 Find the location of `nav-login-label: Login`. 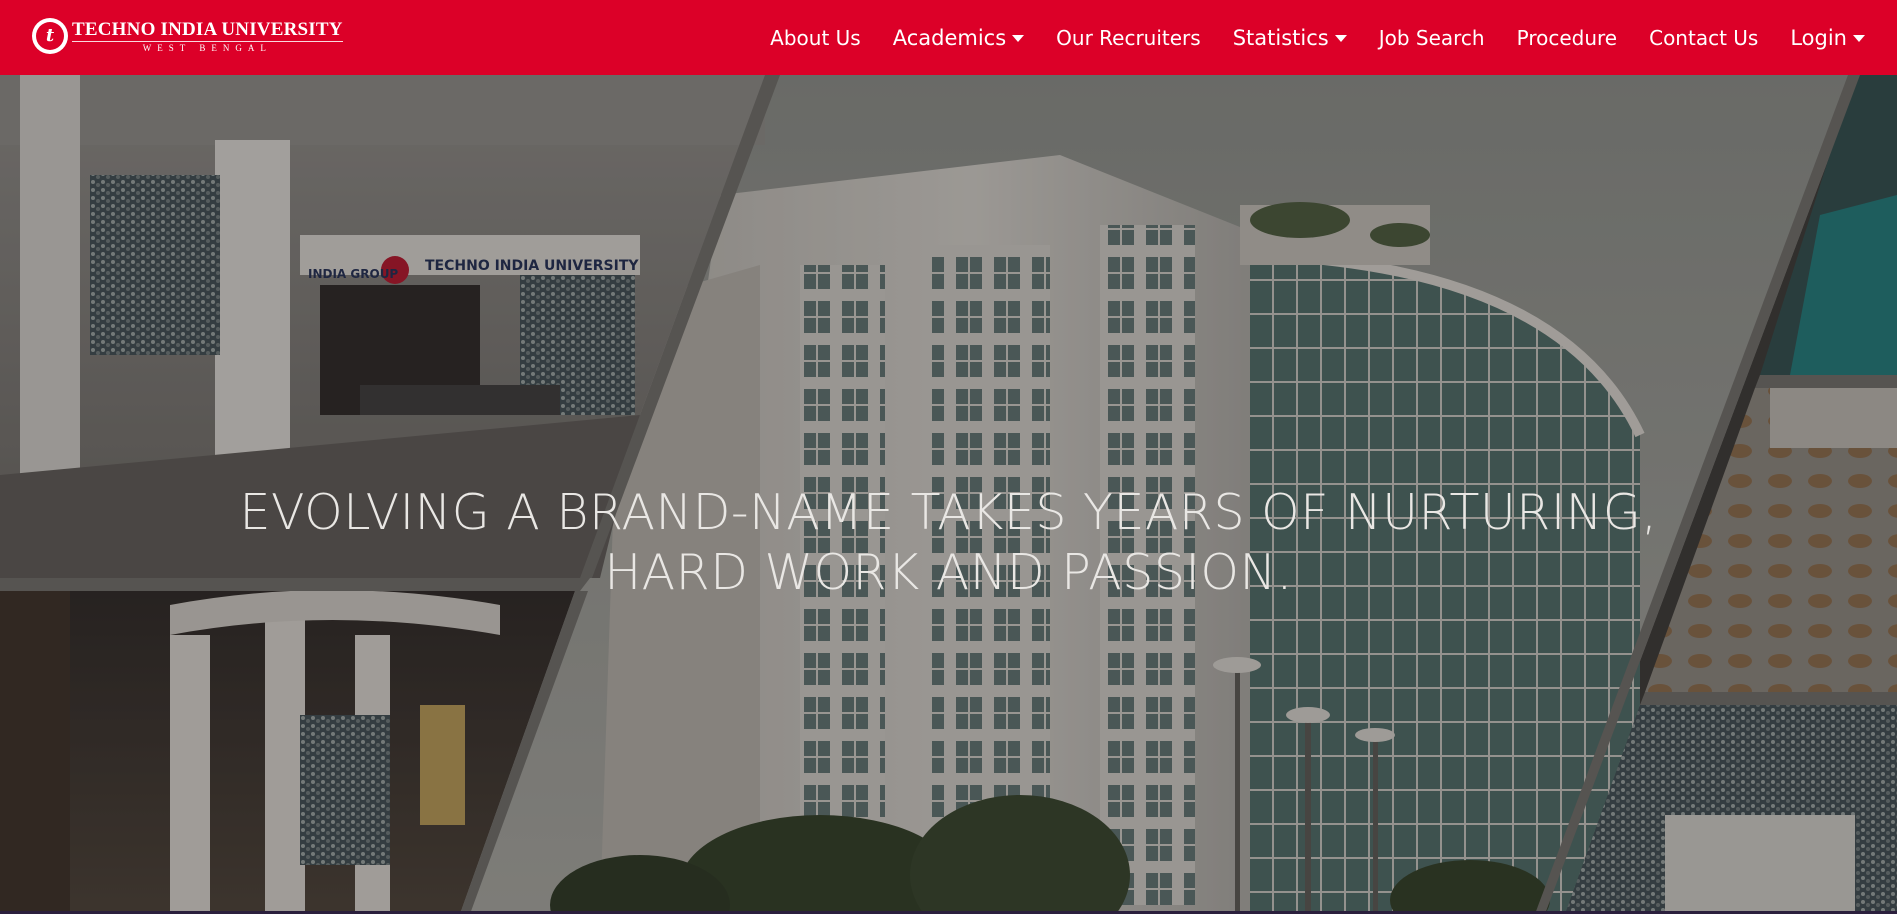

nav-login-label: Login is located at coordinates (1818, 37).